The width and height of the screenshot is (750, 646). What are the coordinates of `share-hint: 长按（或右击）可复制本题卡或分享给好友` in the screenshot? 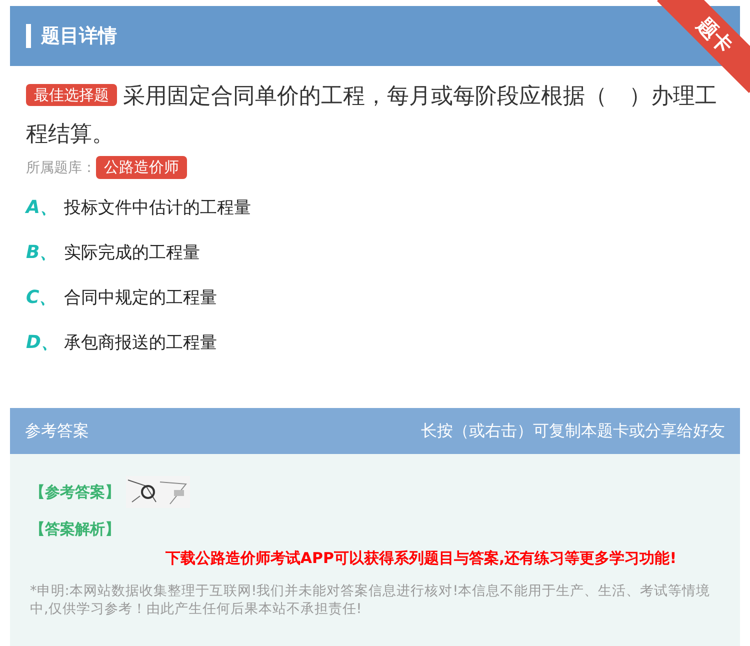 It's located at (573, 431).